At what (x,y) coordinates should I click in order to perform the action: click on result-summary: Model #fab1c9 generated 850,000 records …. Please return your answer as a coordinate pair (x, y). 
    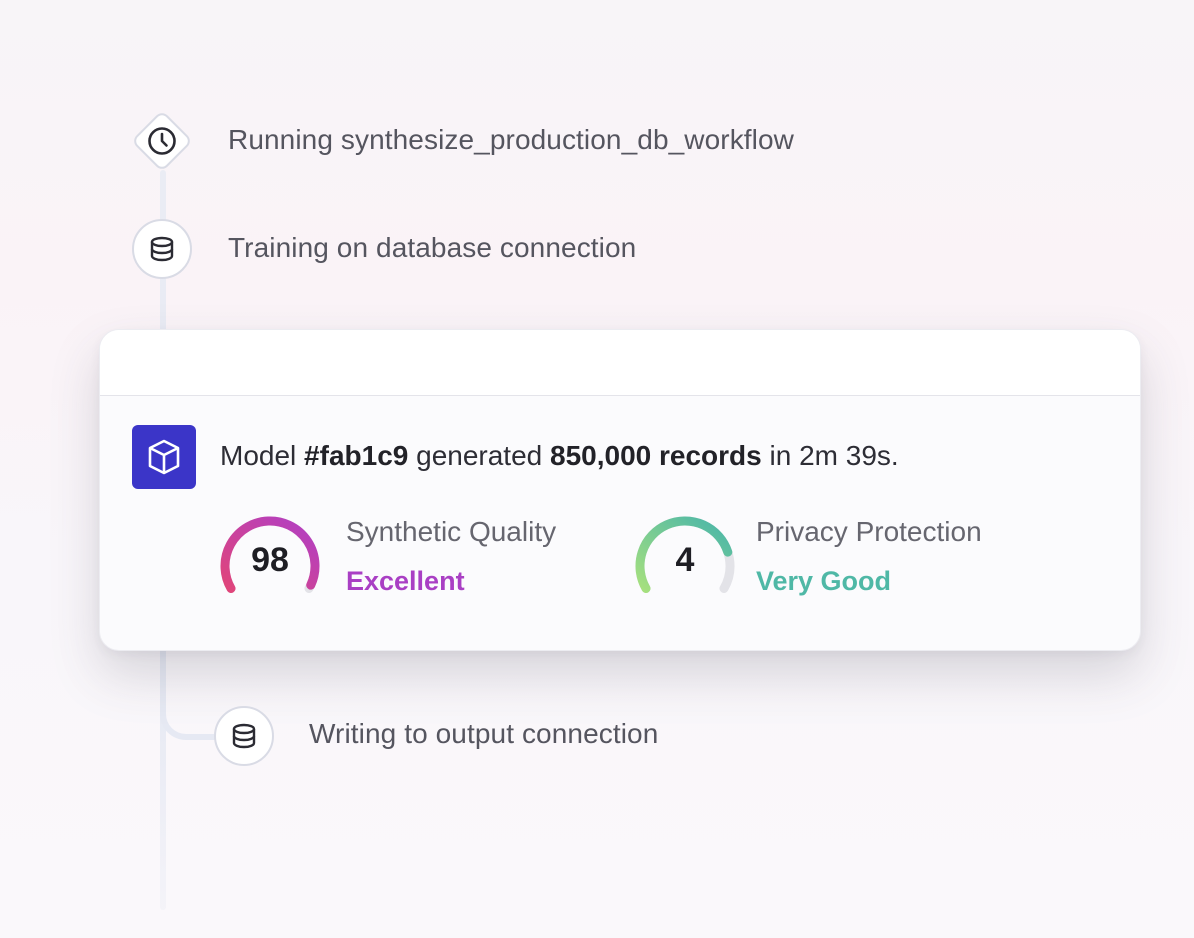
    Looking at the image, I should click on (559, 456).